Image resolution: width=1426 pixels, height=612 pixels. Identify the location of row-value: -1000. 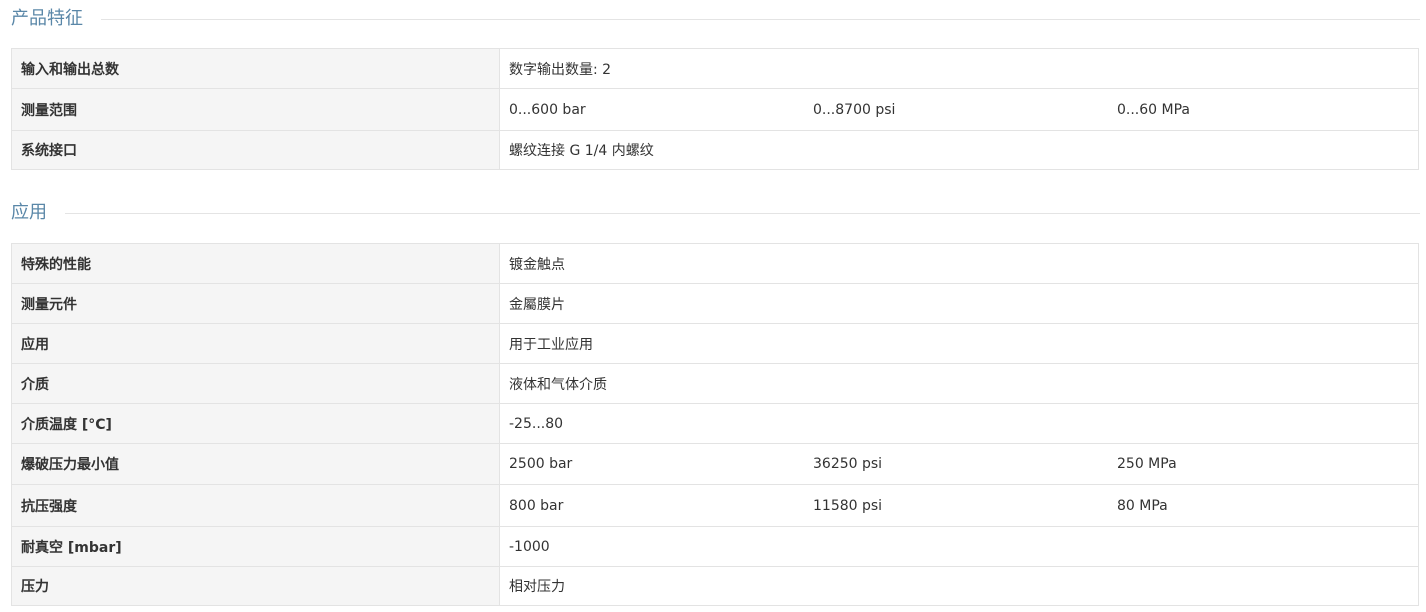
(959, 546).